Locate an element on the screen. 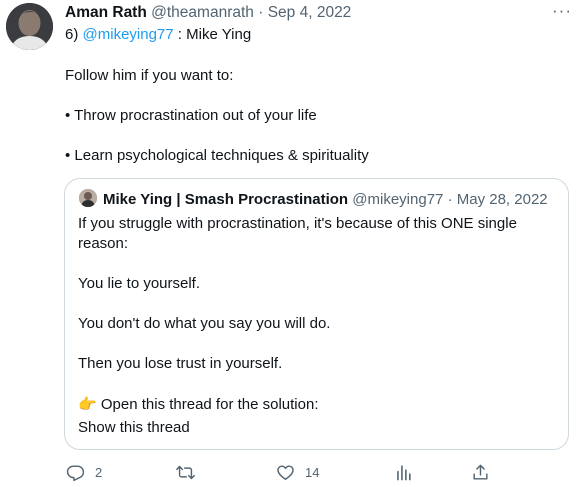 The image size is (578, 487). tweet-header: Aman Rath @theamanrath · Sep 4, 2022 is located at coordinates (208, 13).